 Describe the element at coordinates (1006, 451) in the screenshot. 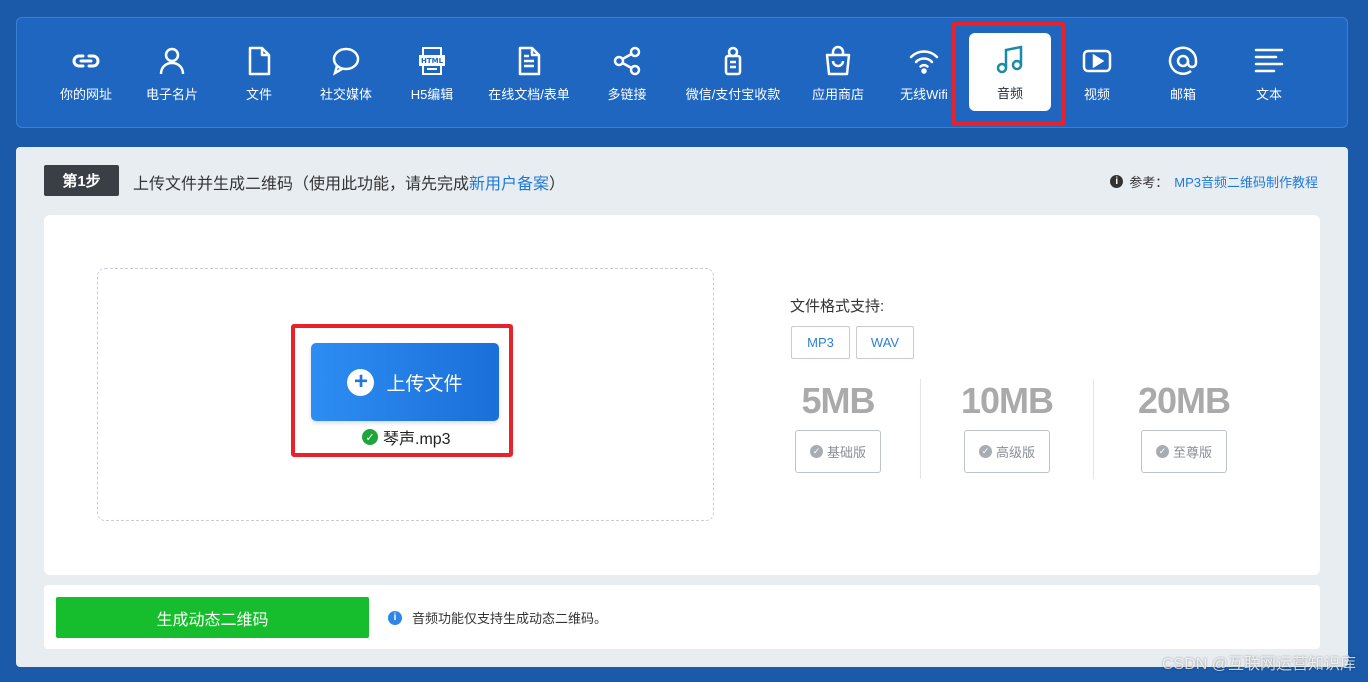

I see `tier-advanced-button: ✓ 高级版` at that location.